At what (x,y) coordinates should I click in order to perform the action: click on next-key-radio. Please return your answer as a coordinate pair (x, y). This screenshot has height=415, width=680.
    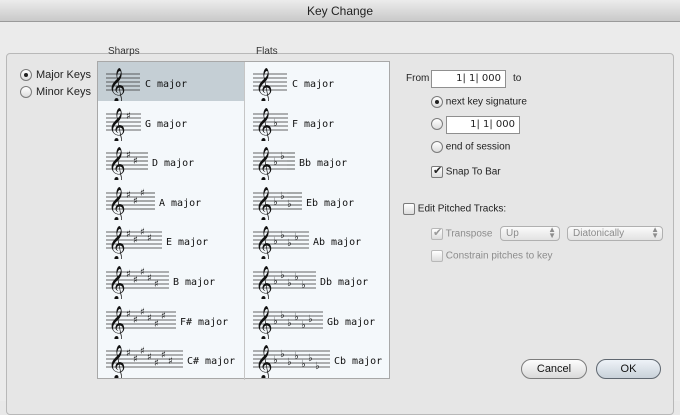
    Looking at the image, I should click on (437, 102).